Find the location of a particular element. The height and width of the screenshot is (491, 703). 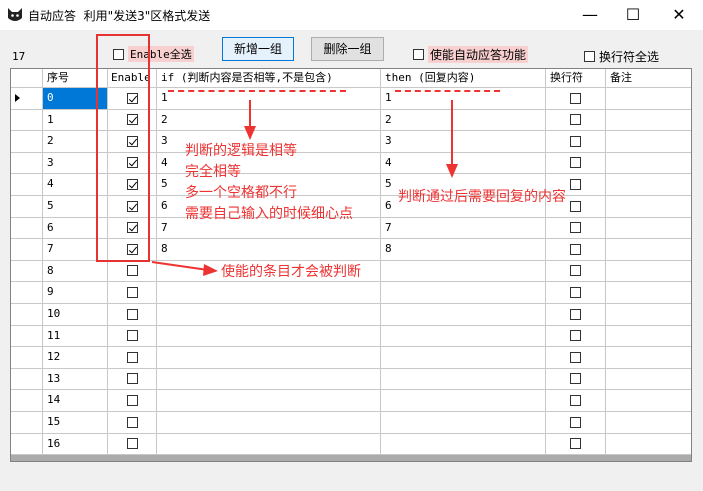

reply-note: 判断通过后需要回复的内容 is located at coordinates (482, 197).